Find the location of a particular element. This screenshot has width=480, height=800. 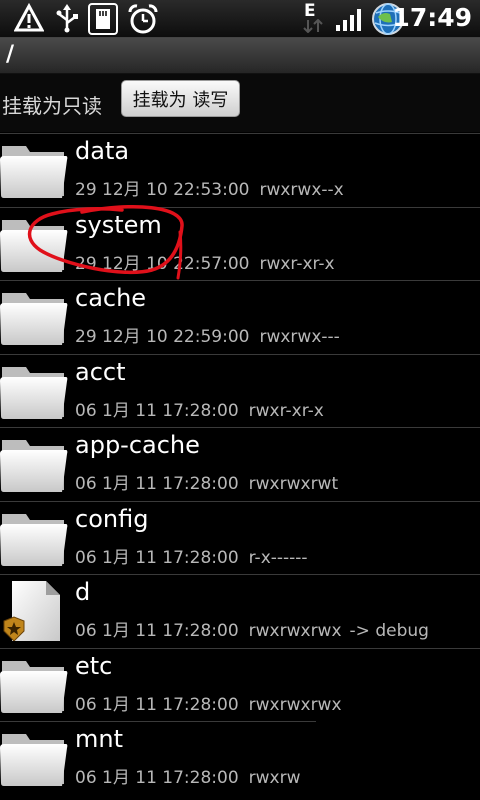

file-permissions: rwxrwxrwt is located at coordinates (293, 484).